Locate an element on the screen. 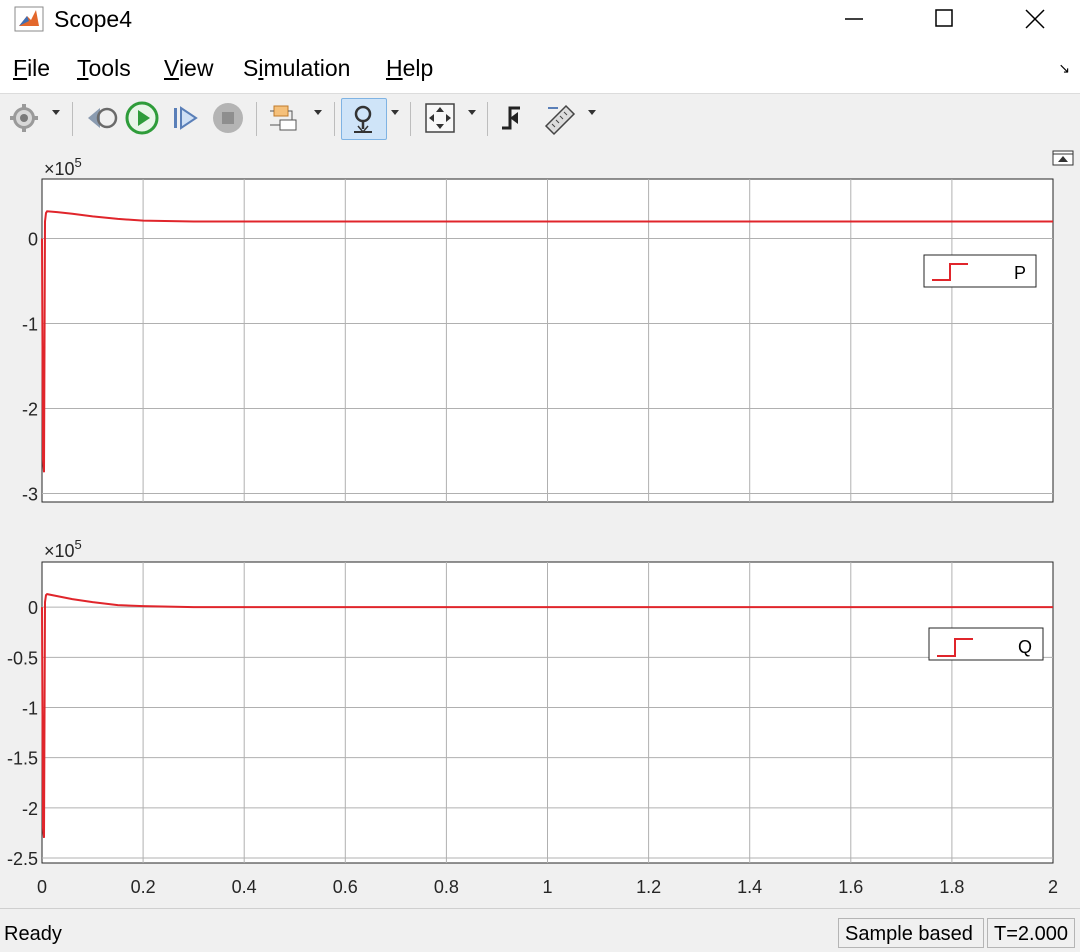  window-title: Scope4 is located at coordinates (93, 19).